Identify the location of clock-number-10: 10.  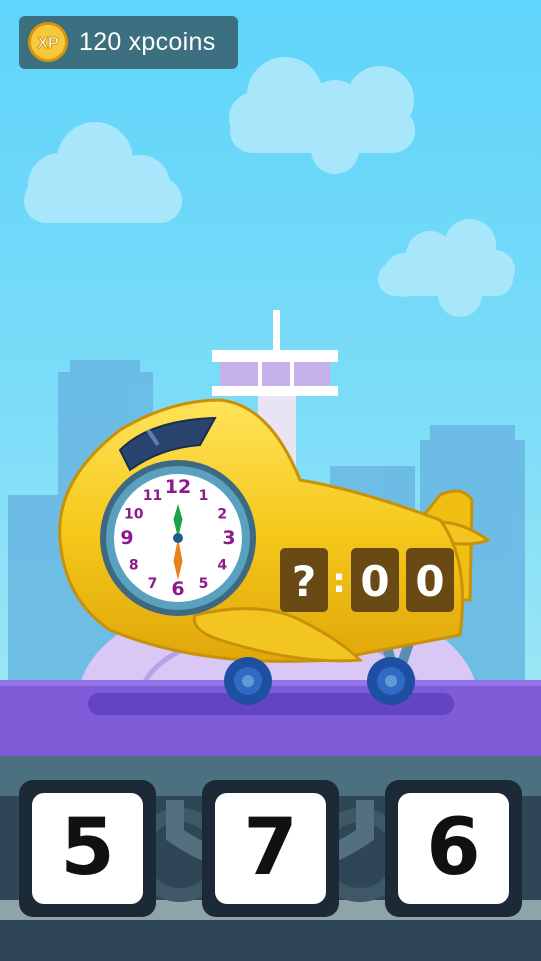
(134, 515).